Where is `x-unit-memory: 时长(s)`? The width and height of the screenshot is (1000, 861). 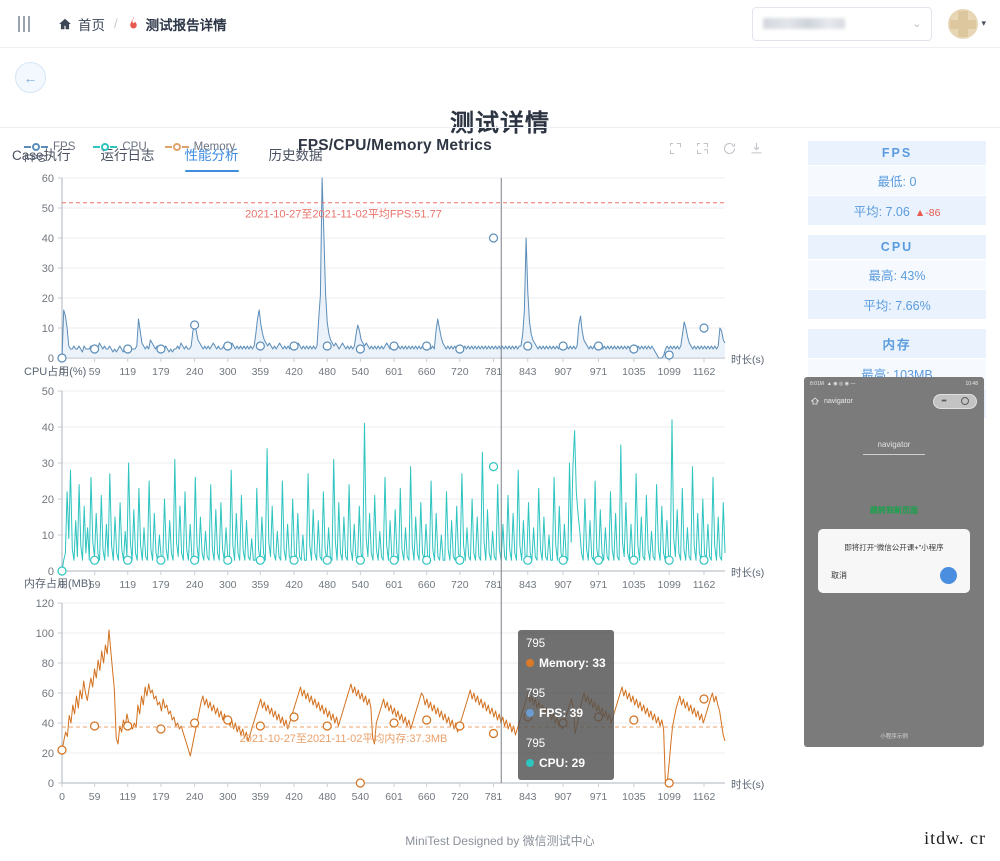 x-unit-memory: 时长(s) is located at coordinates (747, 785).